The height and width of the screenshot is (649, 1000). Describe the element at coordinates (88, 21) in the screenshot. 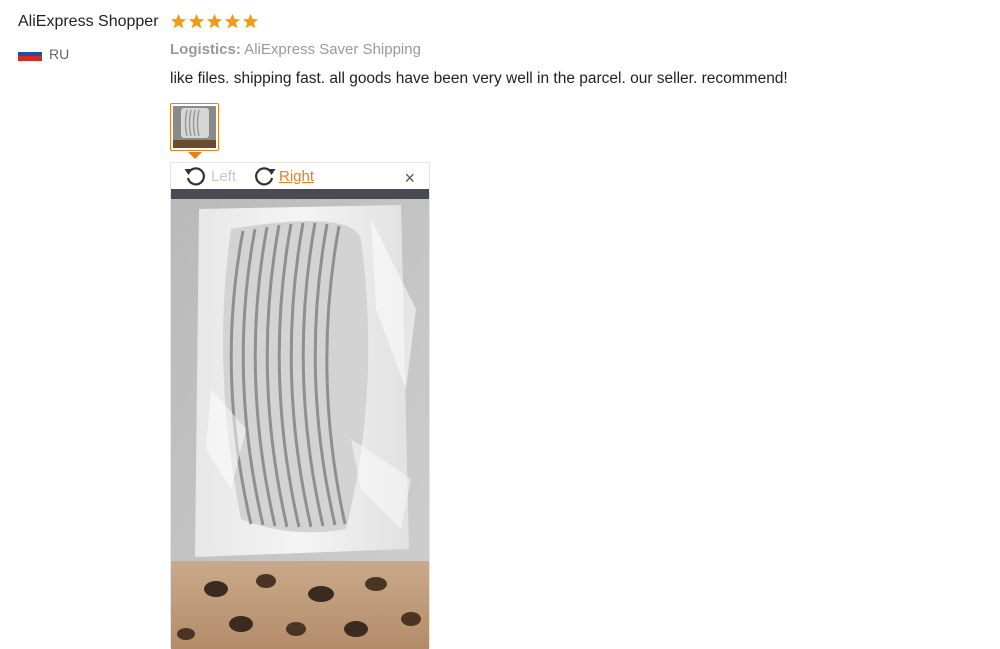

I see `reviewer-name: AliExpress Shopper` at that location.